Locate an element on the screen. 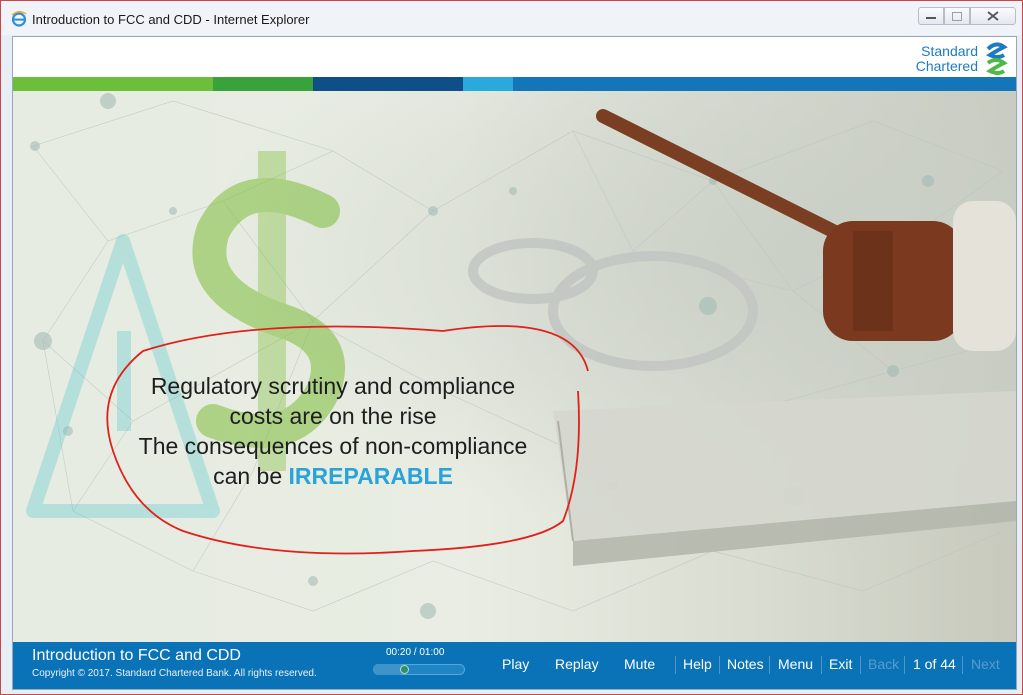 Image resolution: width=1023 pixels, height=695 pixels. maximize-icon is located at coordinates (957, 16).